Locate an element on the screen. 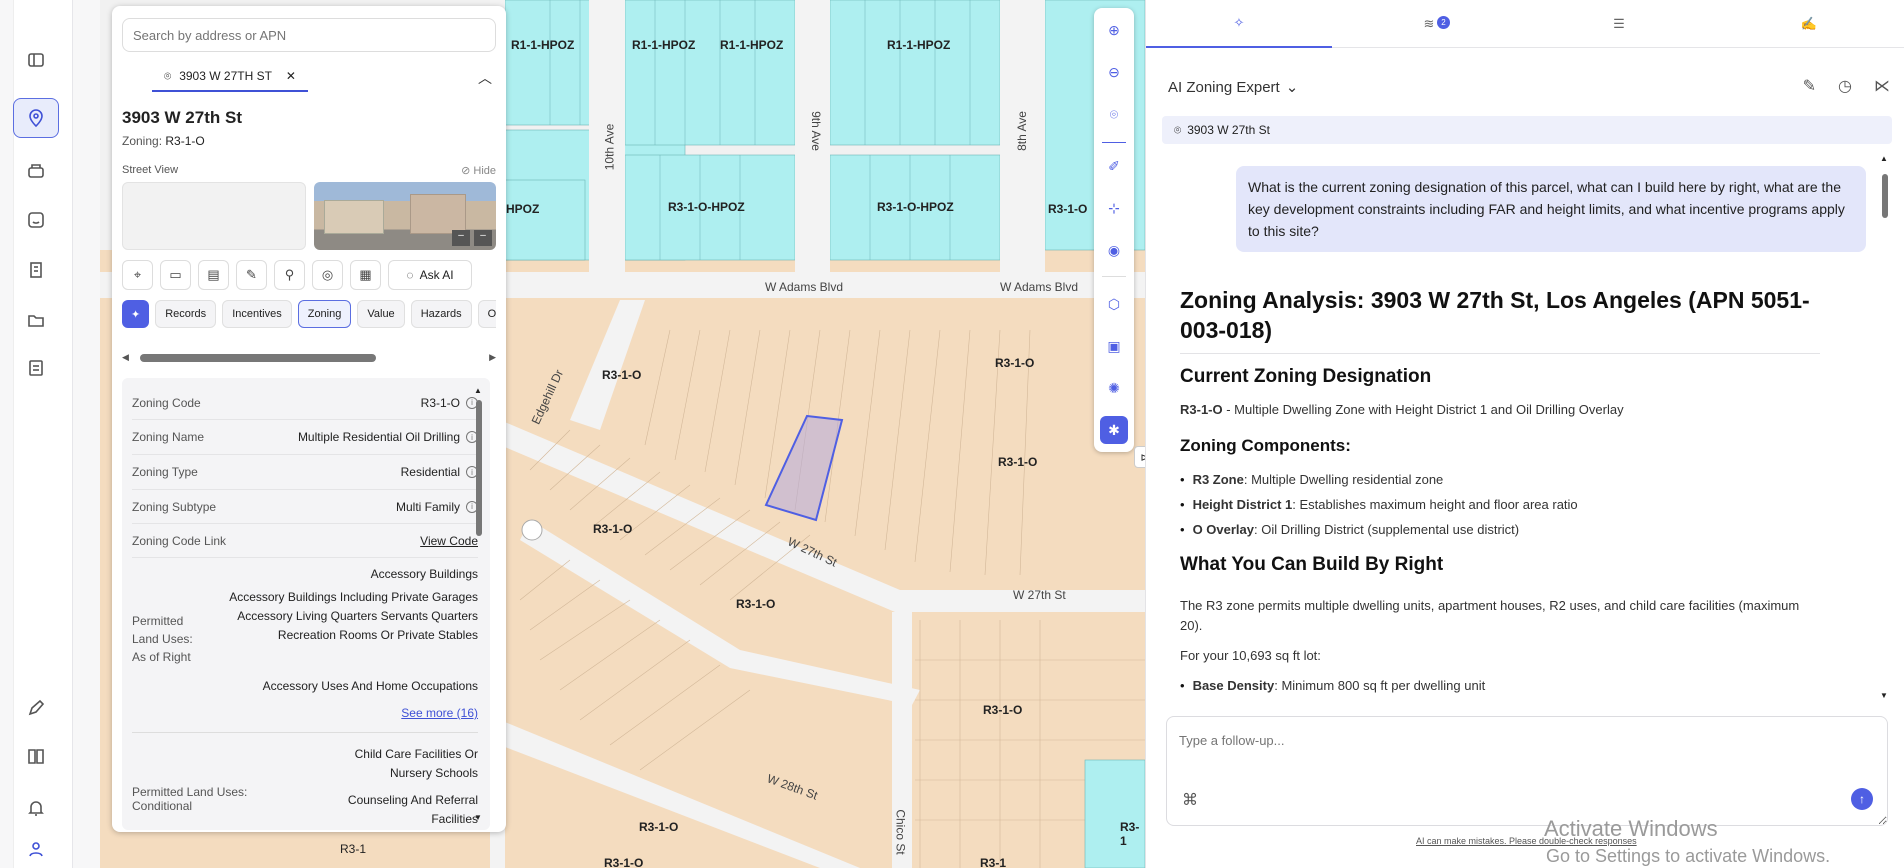  location-pin-icon: ⌾ is located at coordinates (1114, 114).